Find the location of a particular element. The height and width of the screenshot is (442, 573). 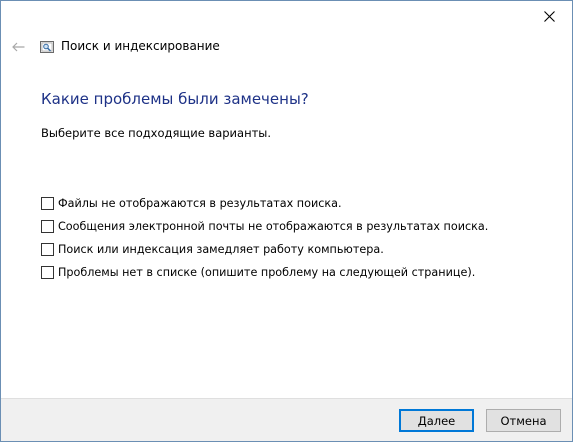

back-arrow-icon is located at coordinates (17, 47).